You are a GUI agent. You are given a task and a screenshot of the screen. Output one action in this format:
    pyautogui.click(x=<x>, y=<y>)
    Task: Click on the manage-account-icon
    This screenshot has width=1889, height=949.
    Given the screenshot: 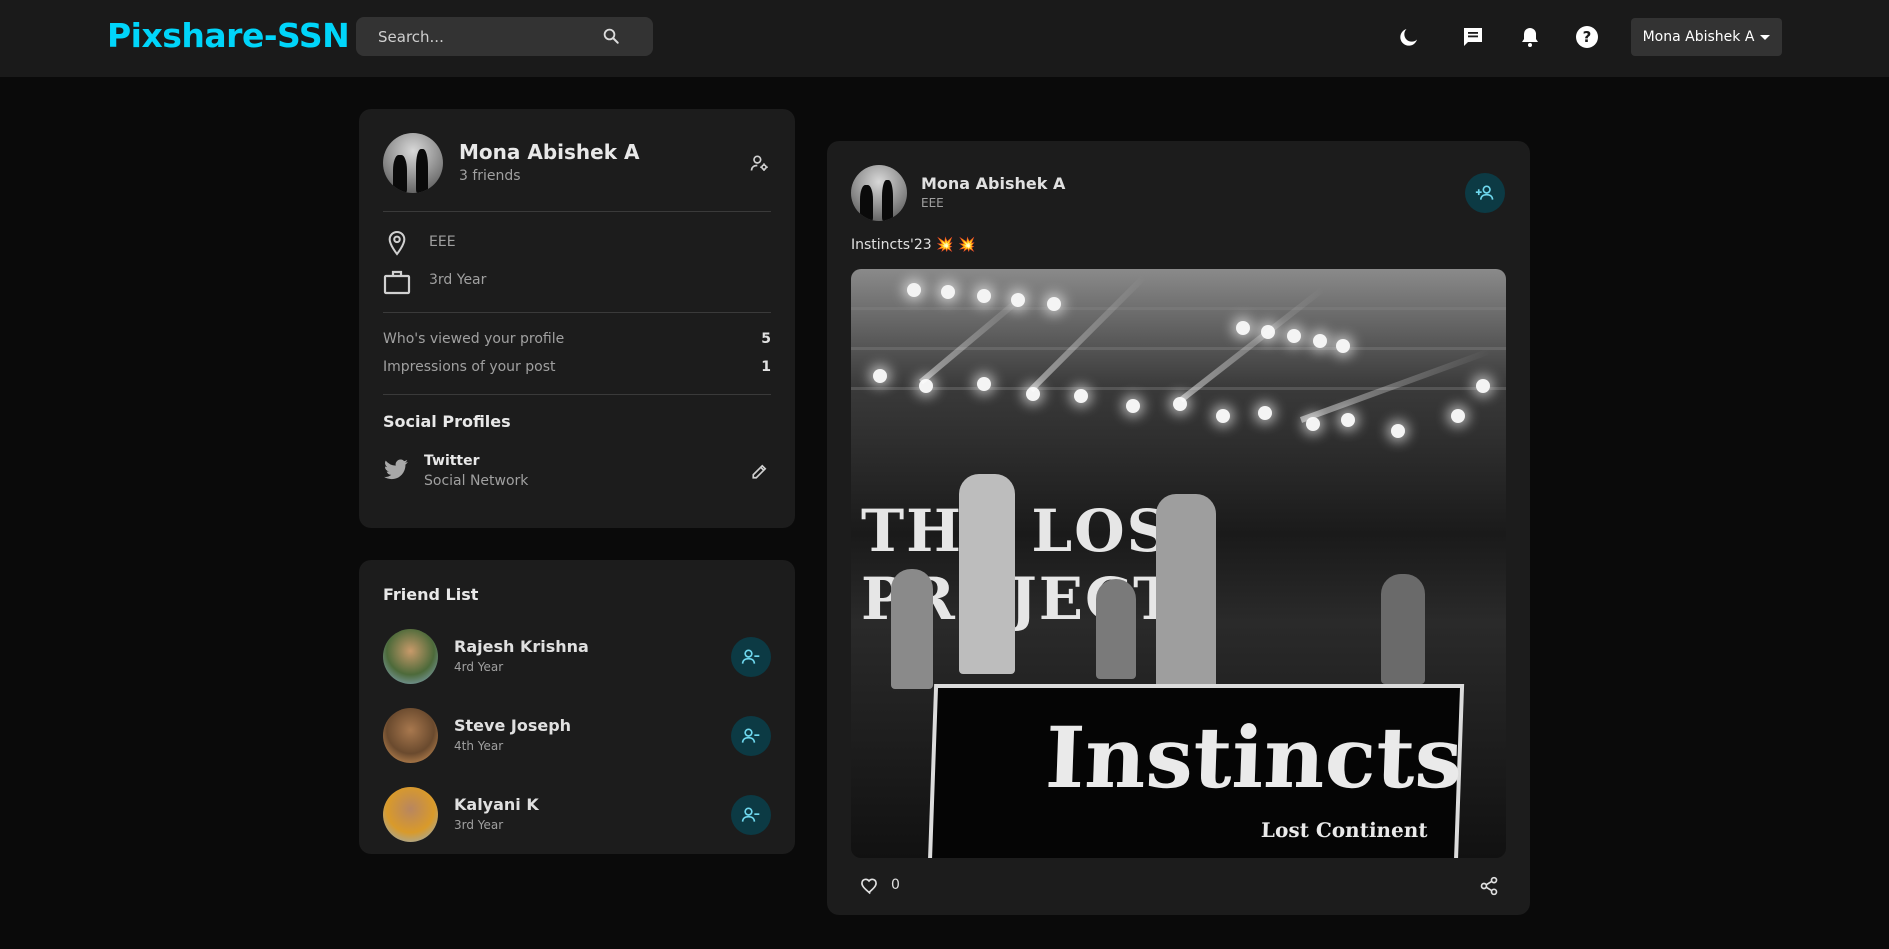 What is the action you would take?
    pyautogui.click(x=759, y=165)
    